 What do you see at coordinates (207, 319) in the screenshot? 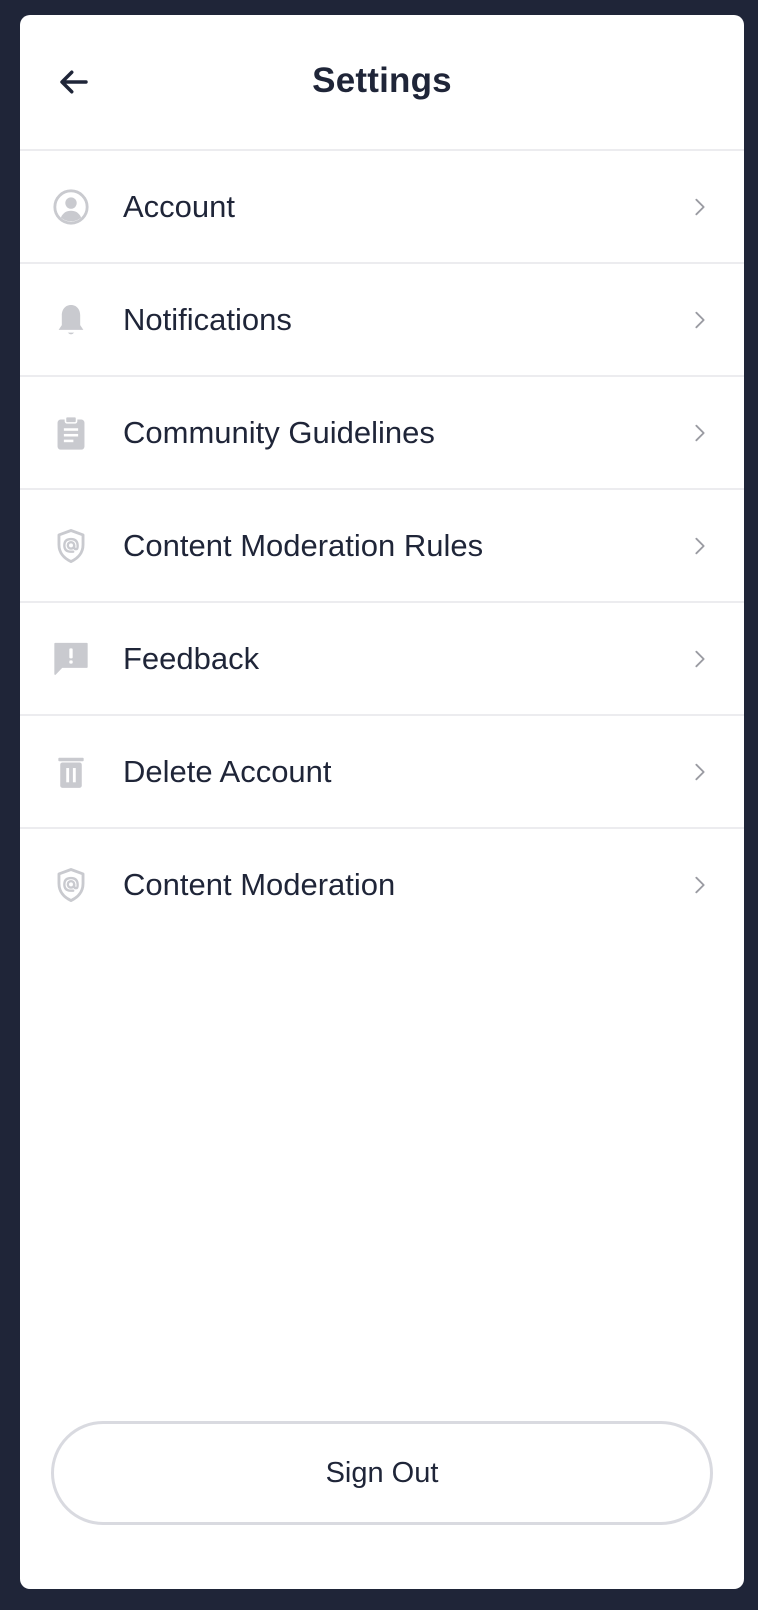
I see `menu-item-label: Notifications` at bounding box center [207, 319].